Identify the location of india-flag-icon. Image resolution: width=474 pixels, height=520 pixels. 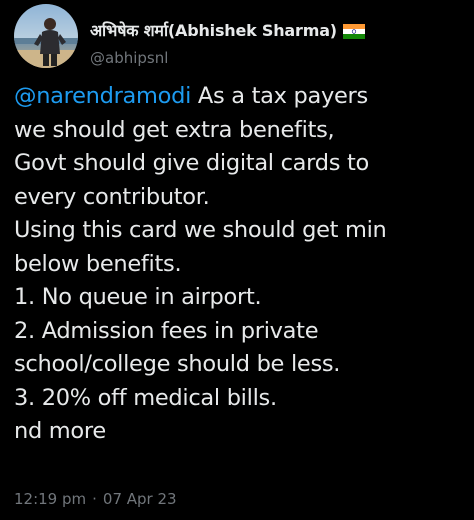
(353, 31).